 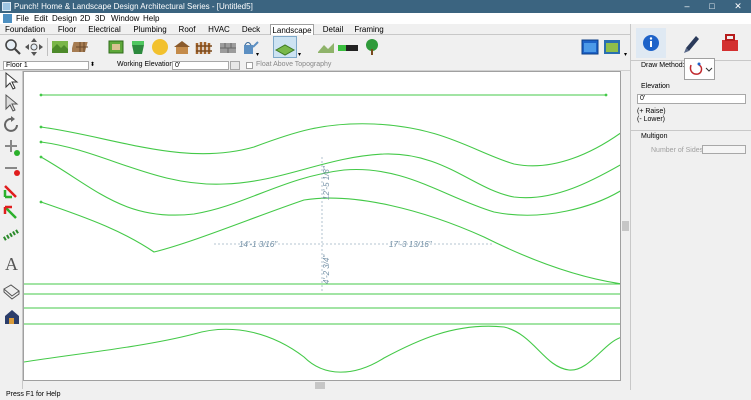 What do you see at coordinates (285, 47) in the screenshot?
I see `terrain-grid-icon` at bounding box center [285, 47].